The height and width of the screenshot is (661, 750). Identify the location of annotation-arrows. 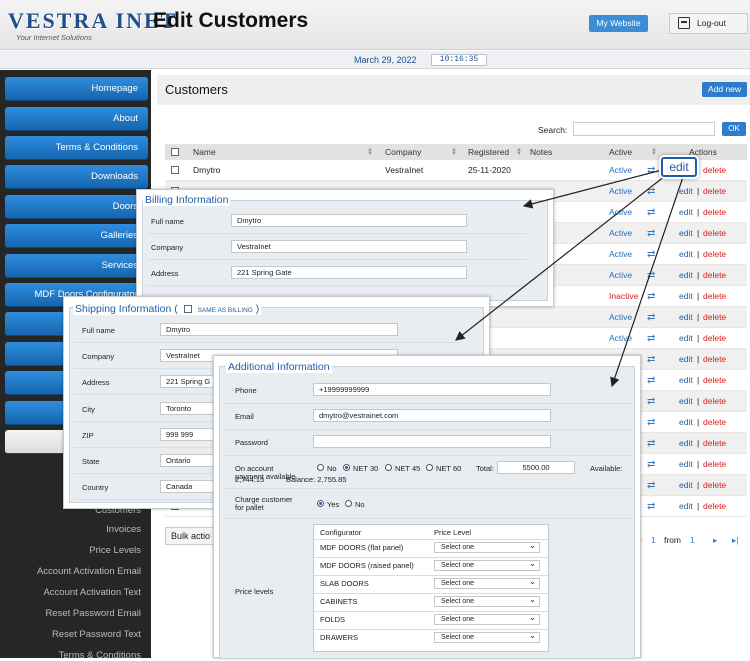
(569, 278).